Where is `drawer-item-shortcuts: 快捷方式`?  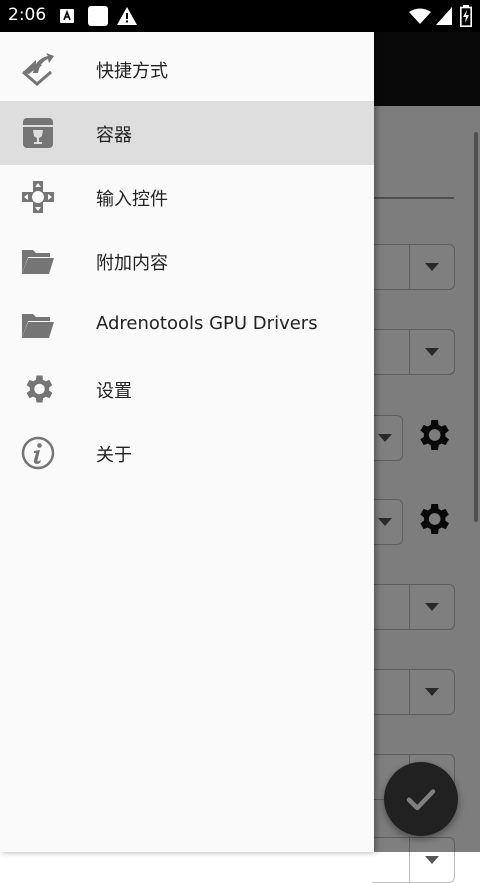
drawer-item-shortcuts: 快捷方式 is located at coordinates (187, 69).